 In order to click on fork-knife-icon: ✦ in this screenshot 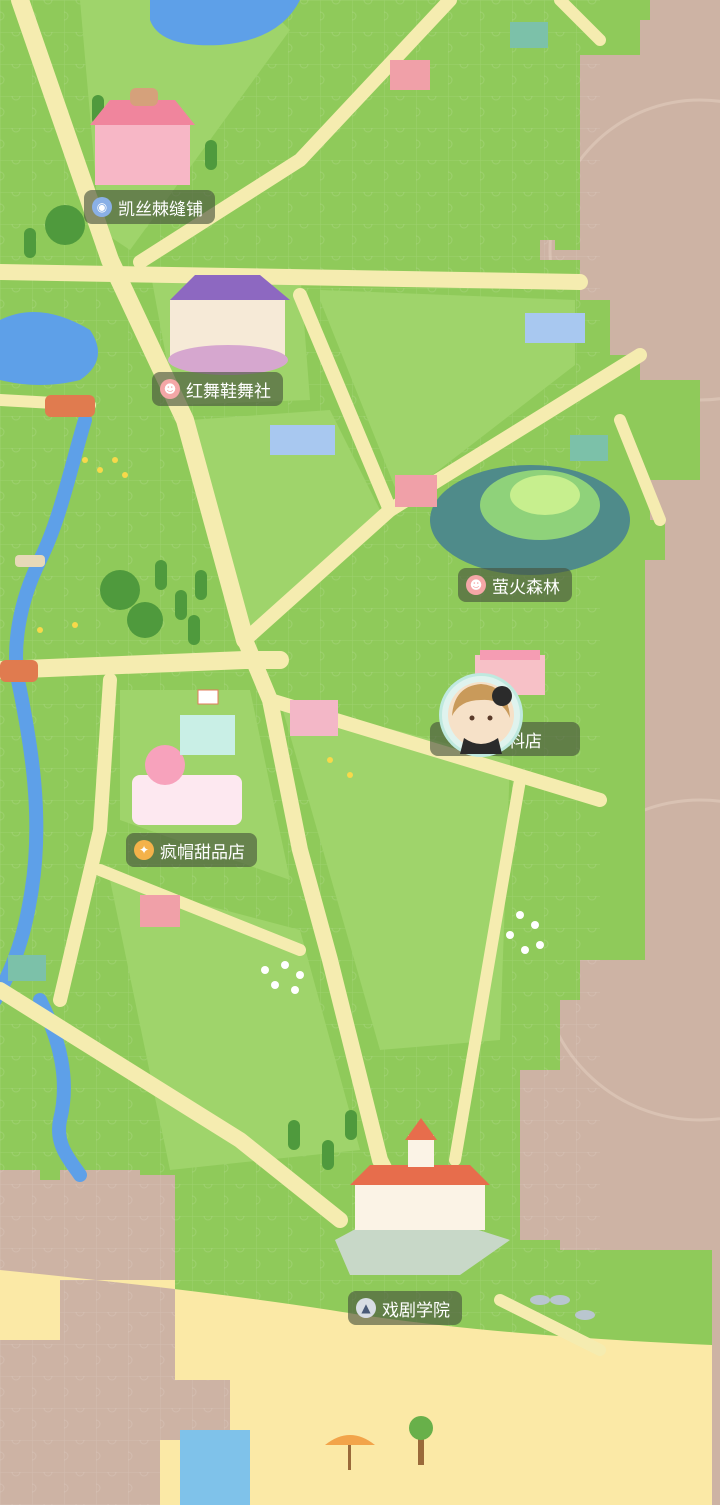, I will do `click(144, 850)`.